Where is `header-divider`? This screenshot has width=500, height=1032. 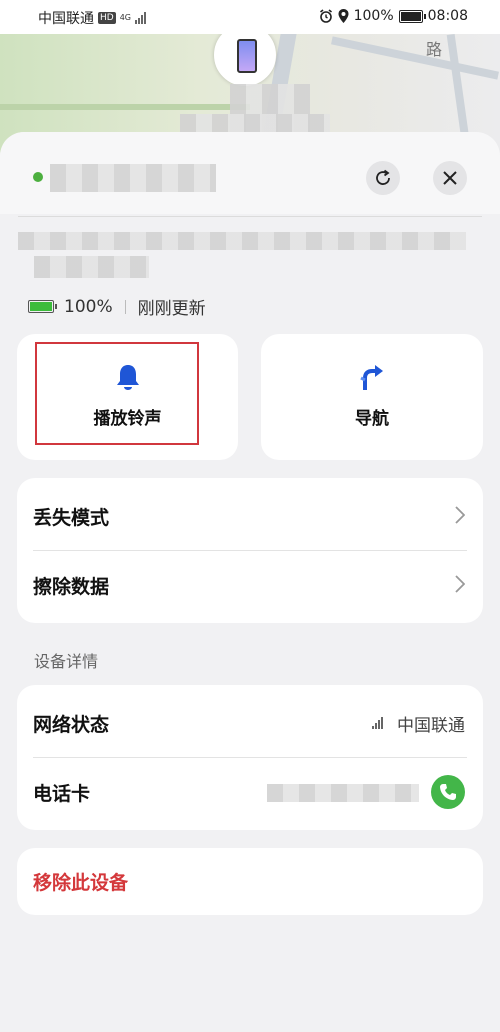
header-divider is located at coordinates (250, 216).